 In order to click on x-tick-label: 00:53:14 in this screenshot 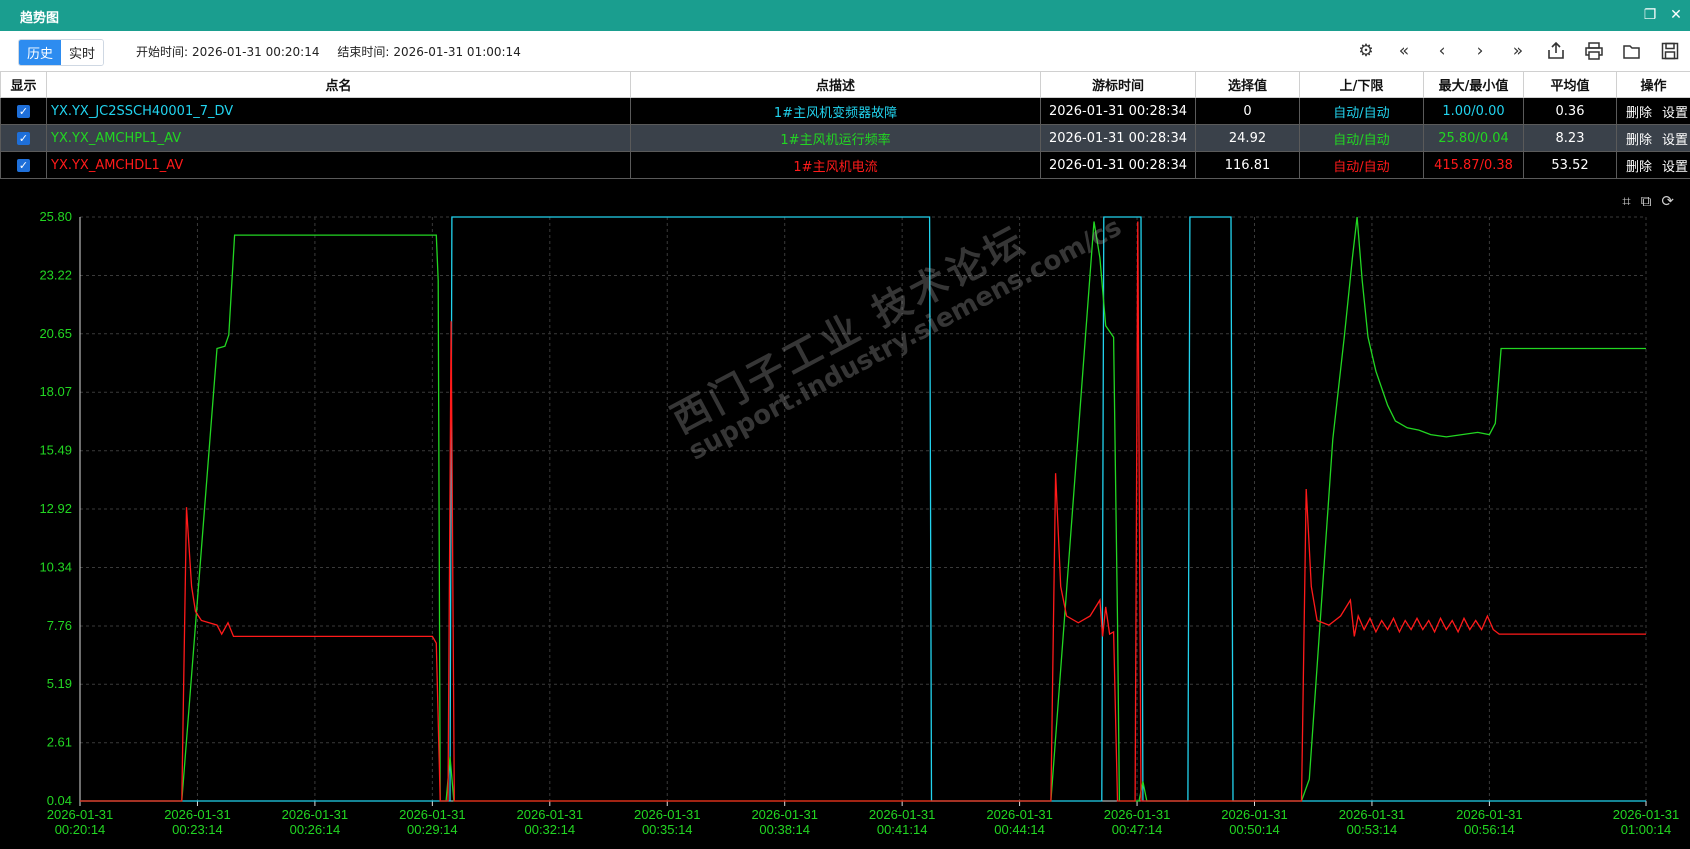, I will do `click(1372, 829)`.